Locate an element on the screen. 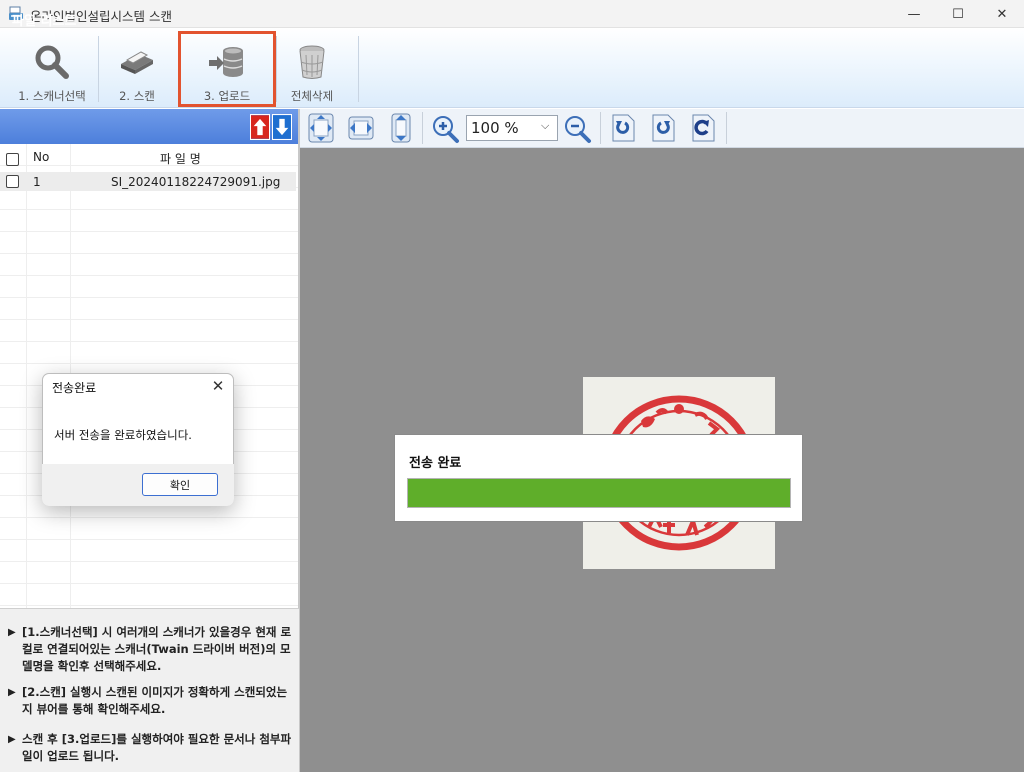 This screenshot has width=1024, height=772. zoom-in-icon is located at coordinates (445, 128).